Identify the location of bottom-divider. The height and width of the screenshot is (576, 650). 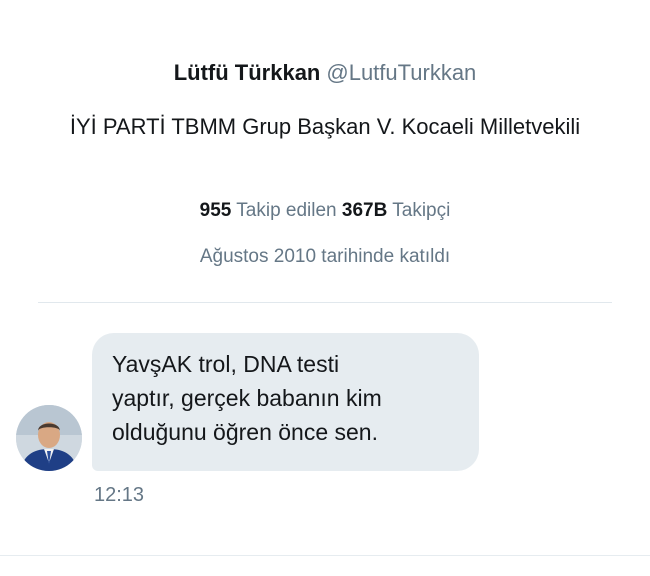
(325, 555).